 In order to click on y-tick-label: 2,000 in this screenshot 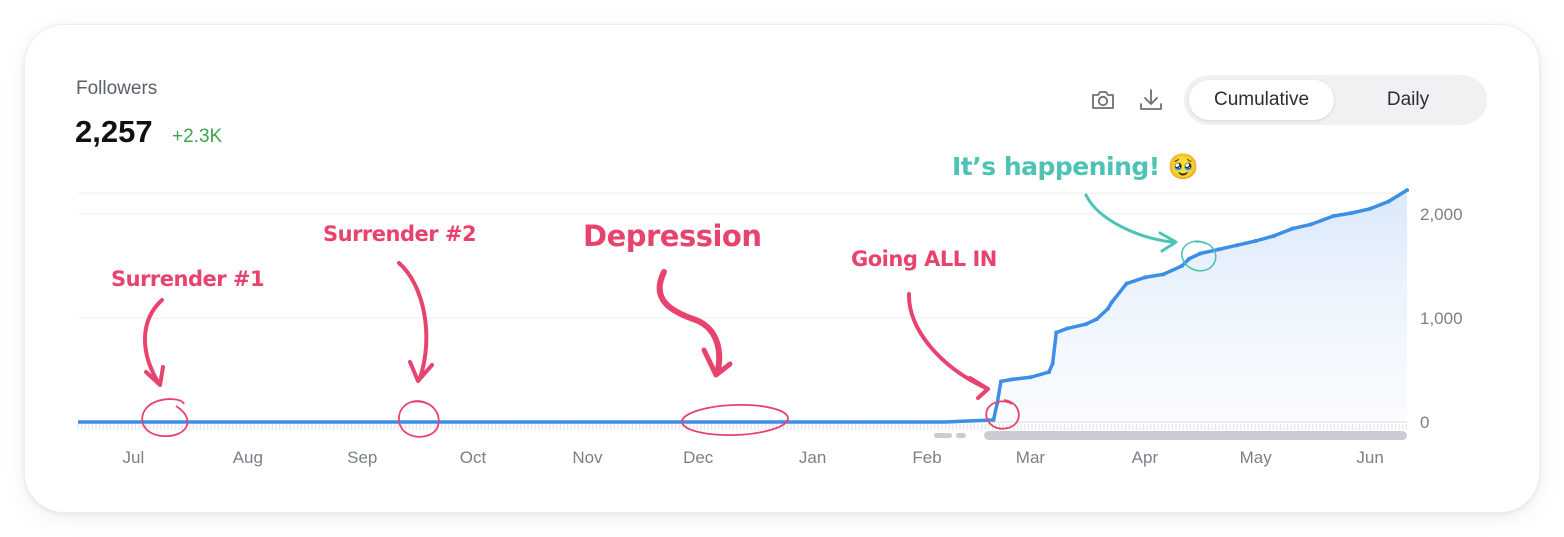, I will do `click(1441, 214)`.